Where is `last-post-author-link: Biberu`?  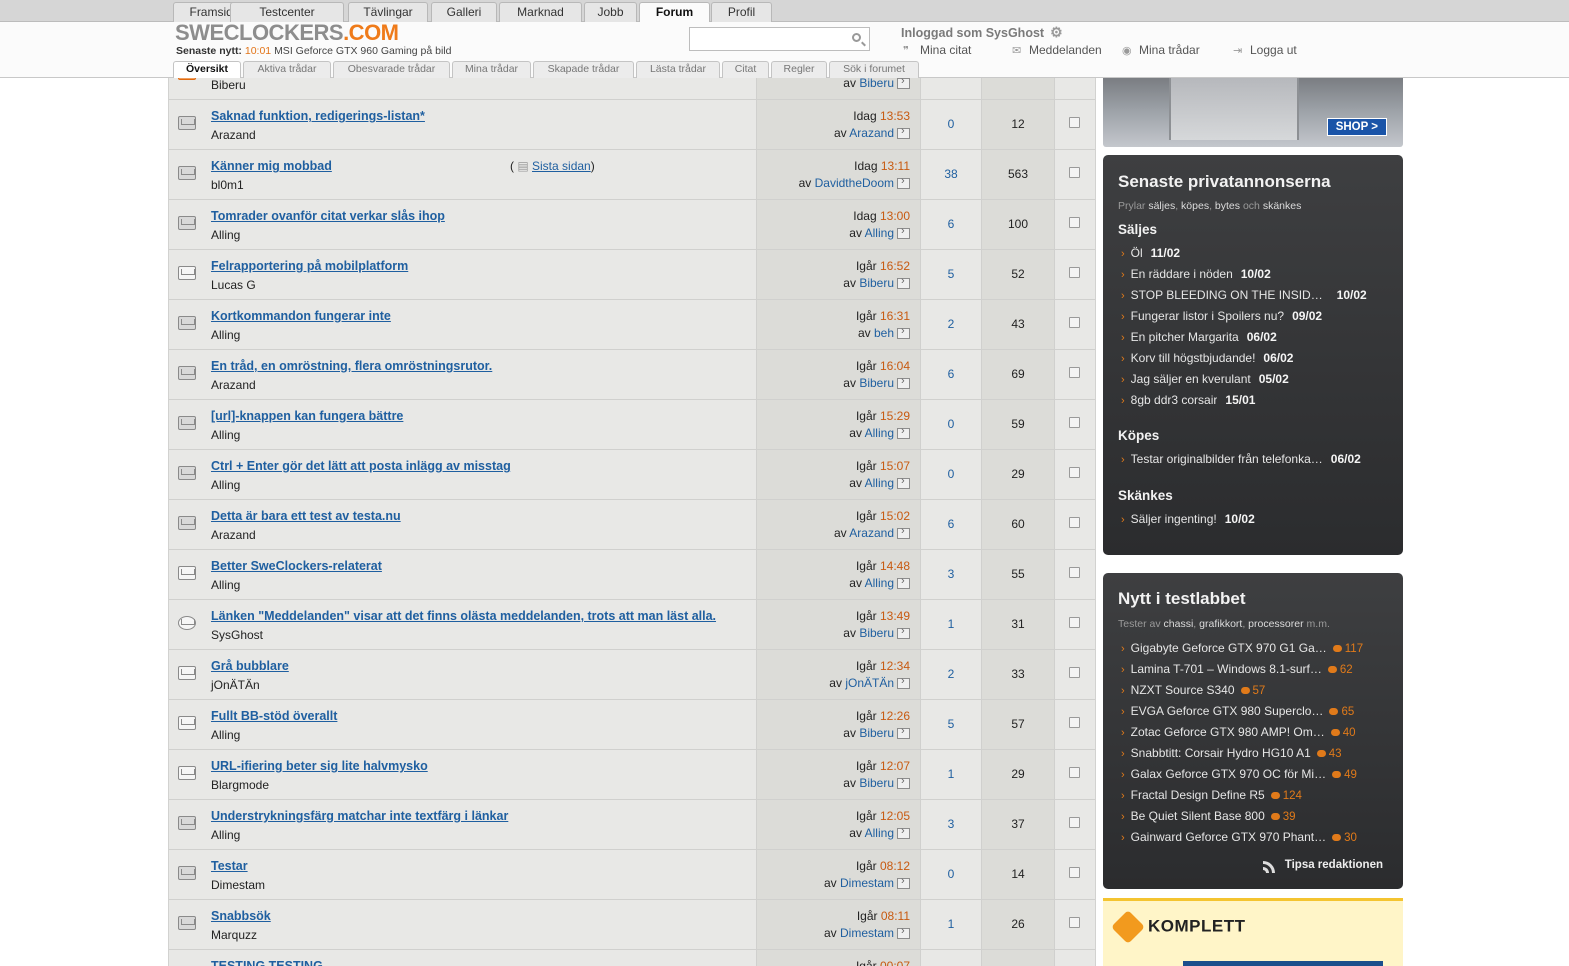
last-post-author-link: Biberu is located at coordinates (876, 733).